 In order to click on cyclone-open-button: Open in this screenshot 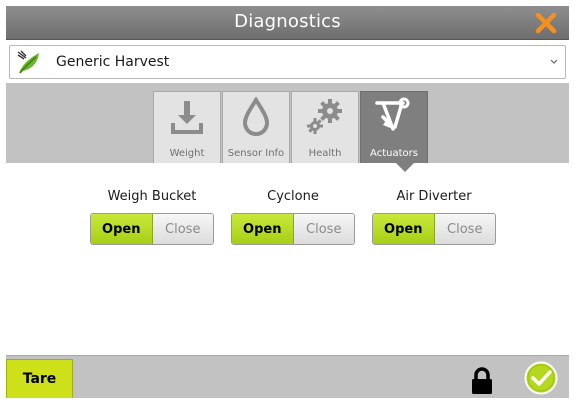, I will do `click(263, 229)`.